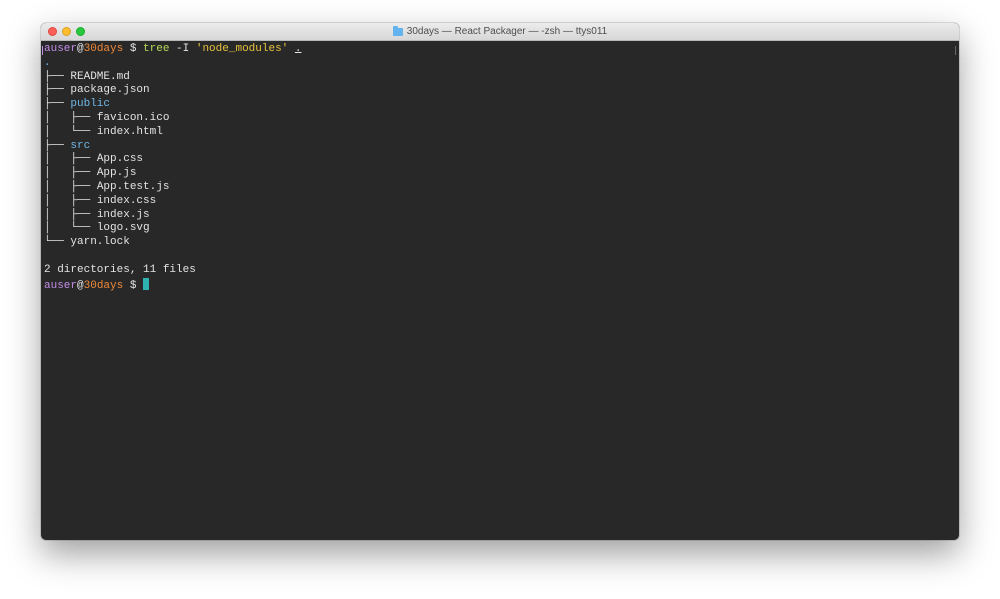 The width and height of the screenshot is (1000, 599). Describe the element at coordinates (182, 49) in the screenshot. I see `command-flag: -I` at that location.